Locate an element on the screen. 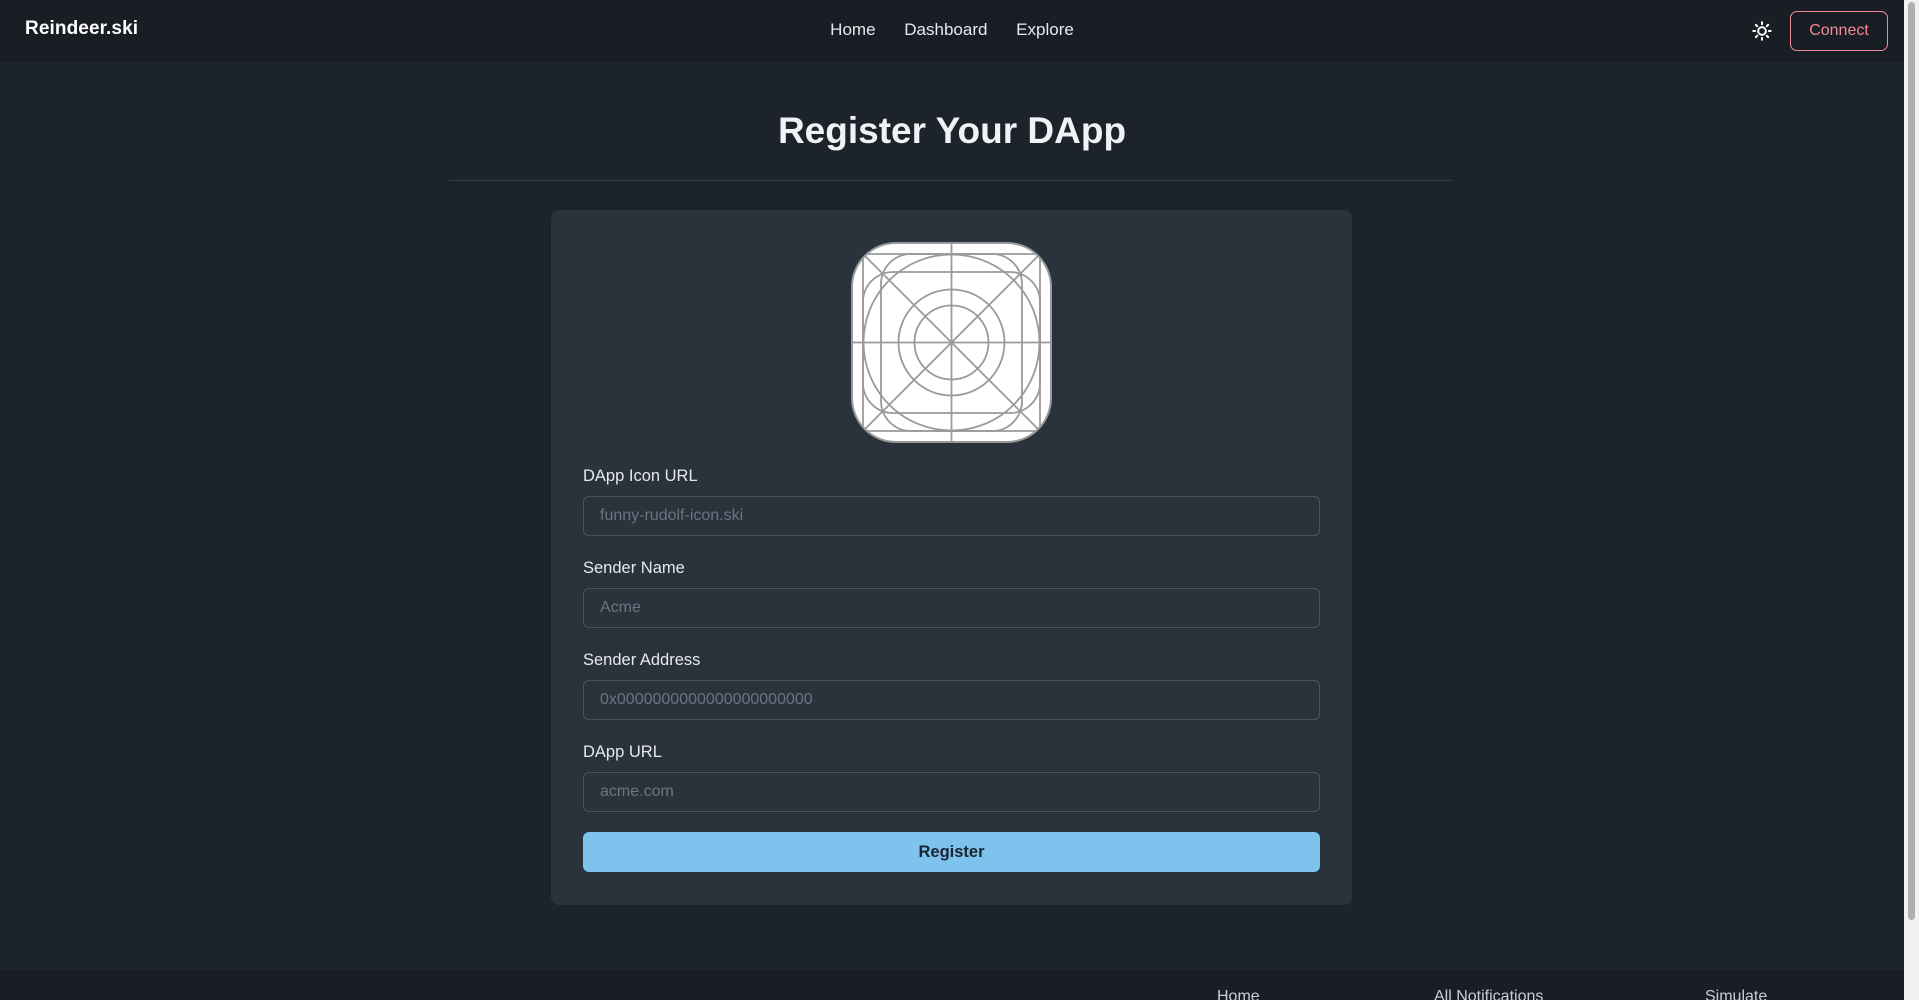 This screenshot has height=1000, width=1919. icon-url-label: DApp Icon URL is located at coordinates (640, 476).